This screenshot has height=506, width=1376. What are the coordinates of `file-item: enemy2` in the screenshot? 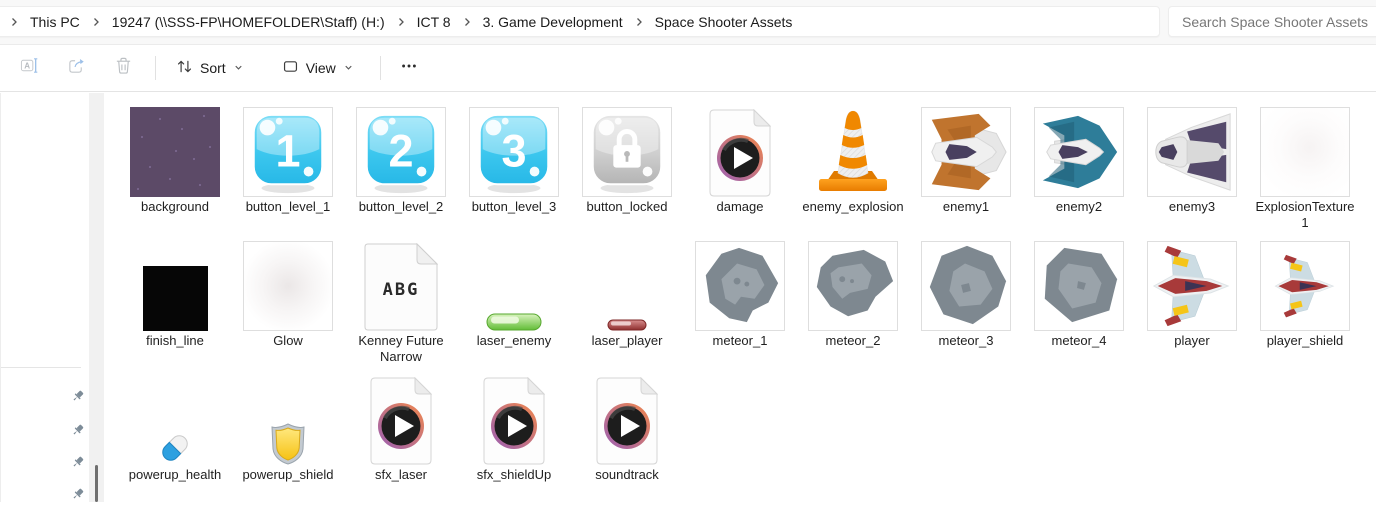 It's located at (1079, 159).